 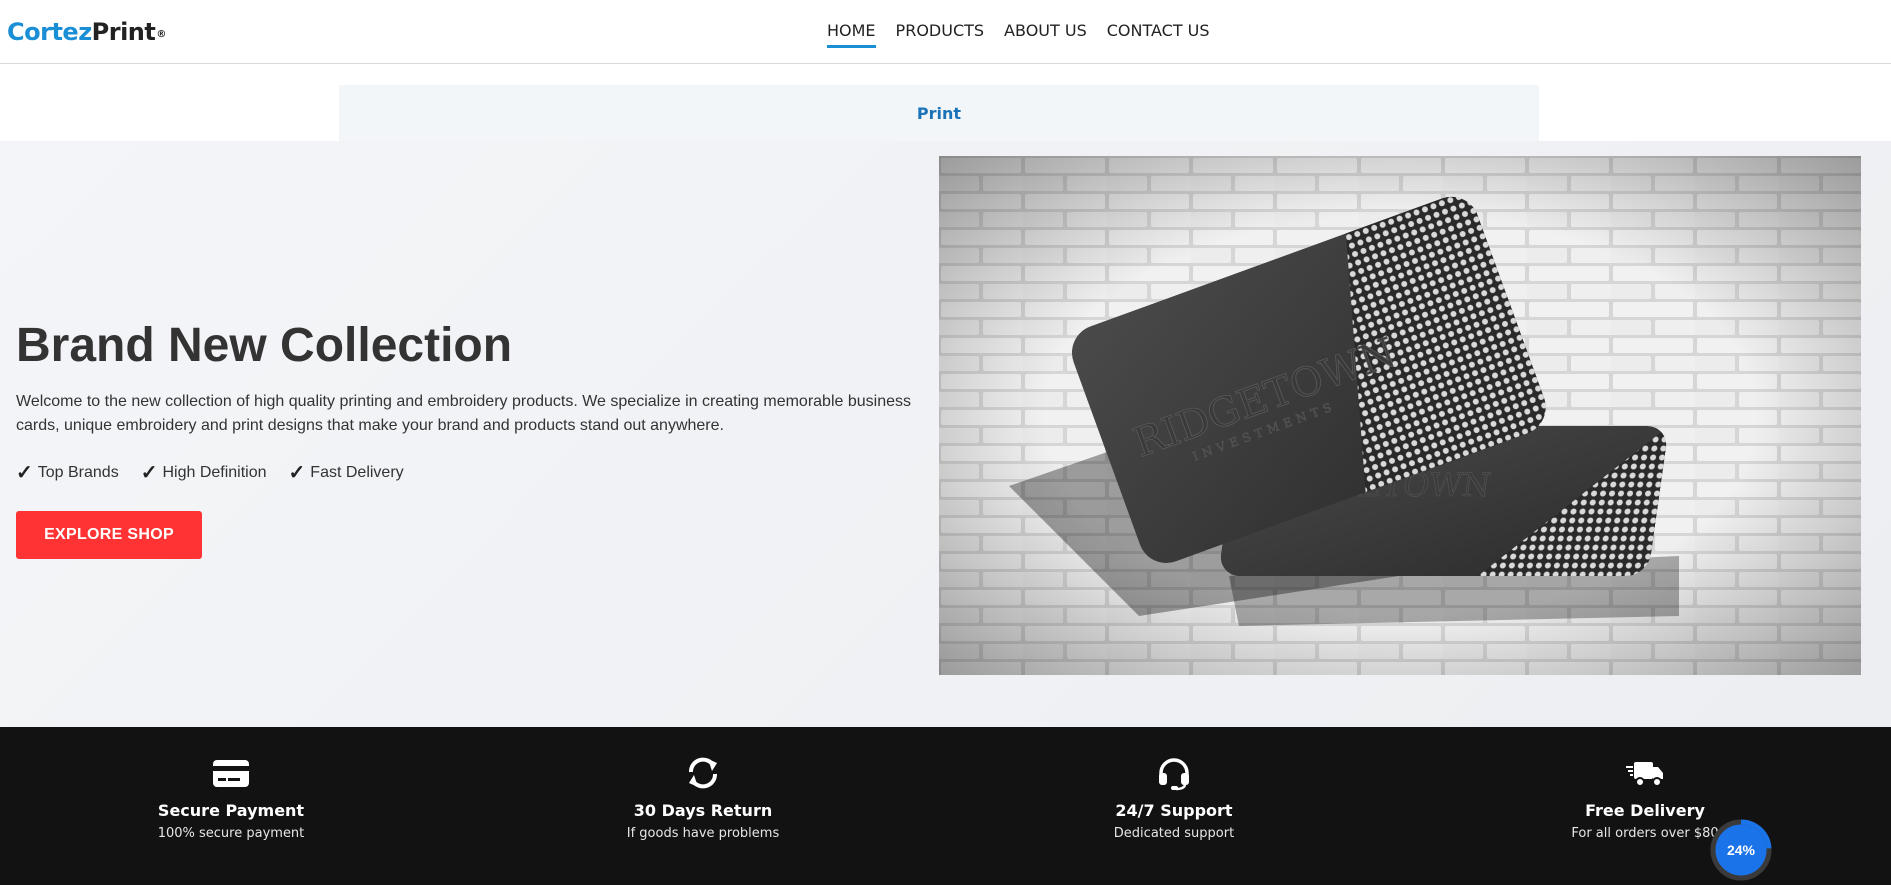 I want to click on hero-title: Brand New Collection, so click(x=264, y=345).